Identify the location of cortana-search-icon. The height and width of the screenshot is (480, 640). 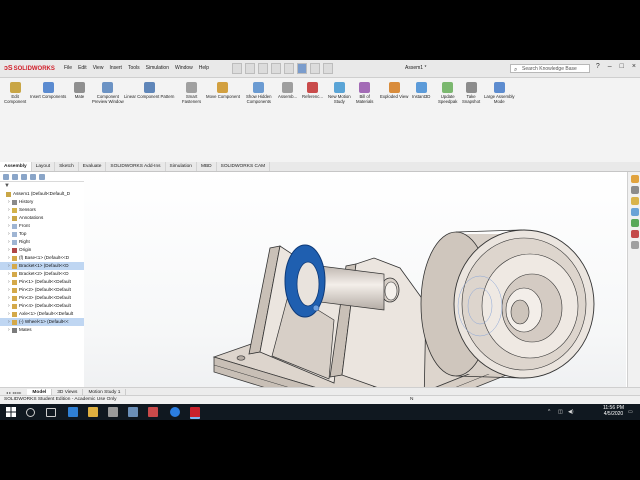
(30, 412).